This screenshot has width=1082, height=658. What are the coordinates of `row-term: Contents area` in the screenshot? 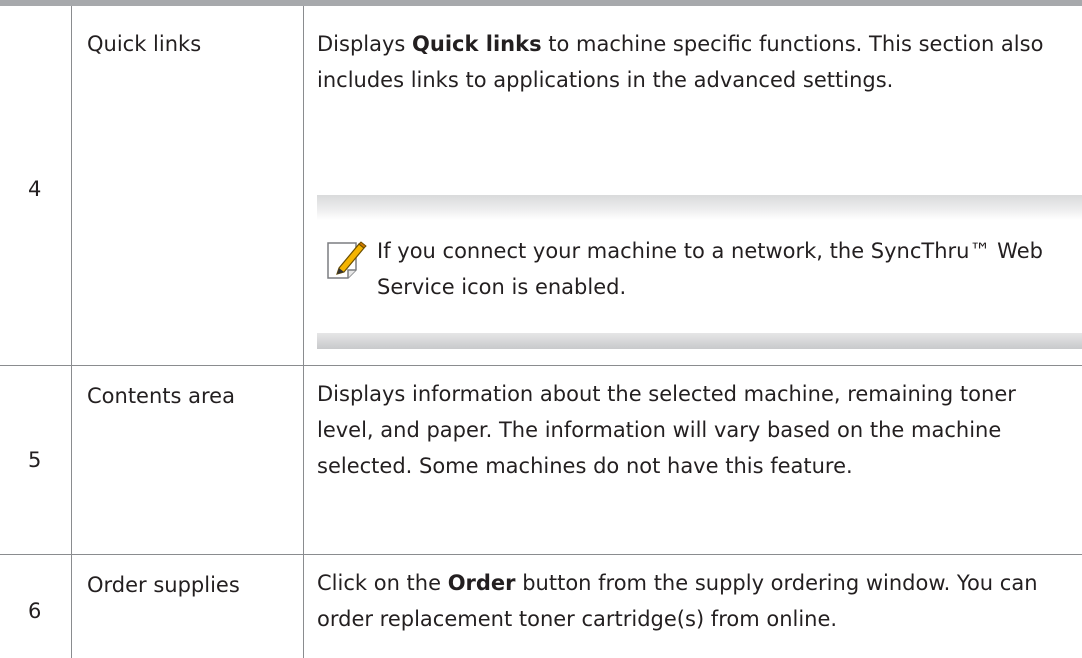 It's located at (161, 396).